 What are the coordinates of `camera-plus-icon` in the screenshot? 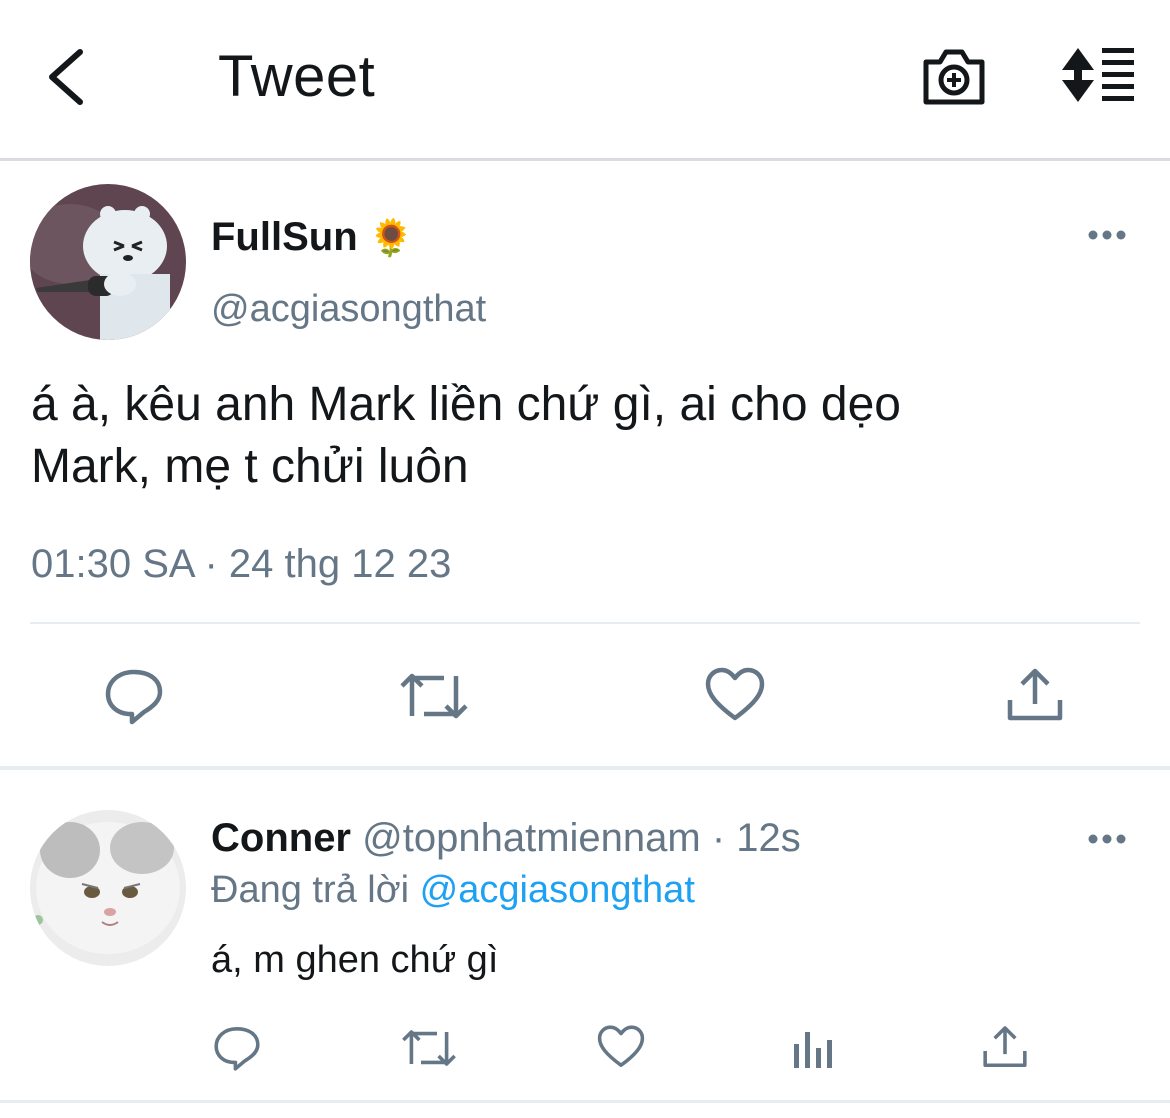 It's located at (954, 77).